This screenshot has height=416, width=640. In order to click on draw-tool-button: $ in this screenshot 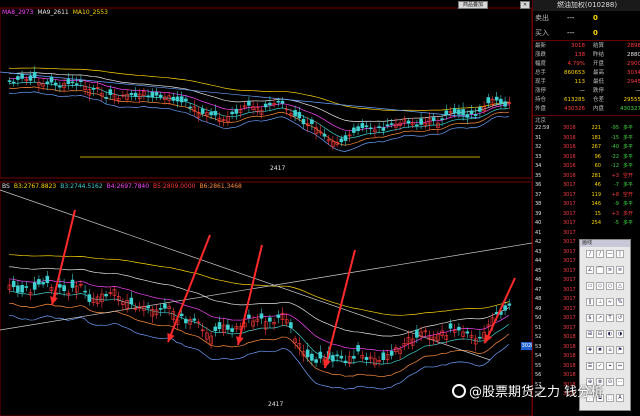, I will do `click(590, 318)`.